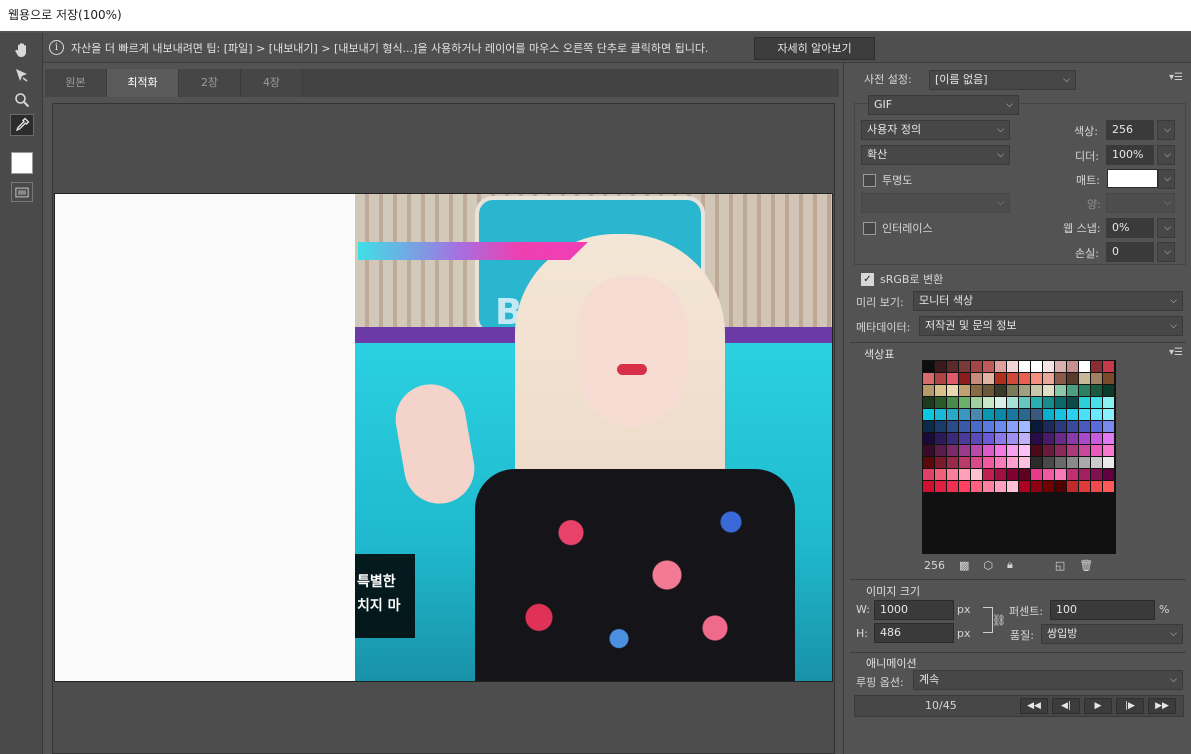  I want to click on learn-more-button: 자세히 알아보기, so click(814, 48).